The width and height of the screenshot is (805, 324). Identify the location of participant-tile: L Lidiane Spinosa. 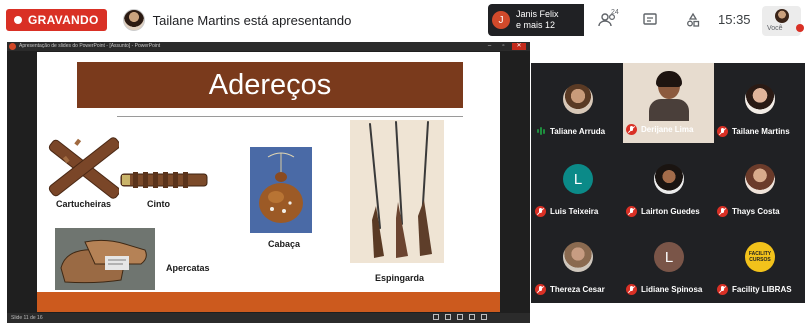
(668, 263).